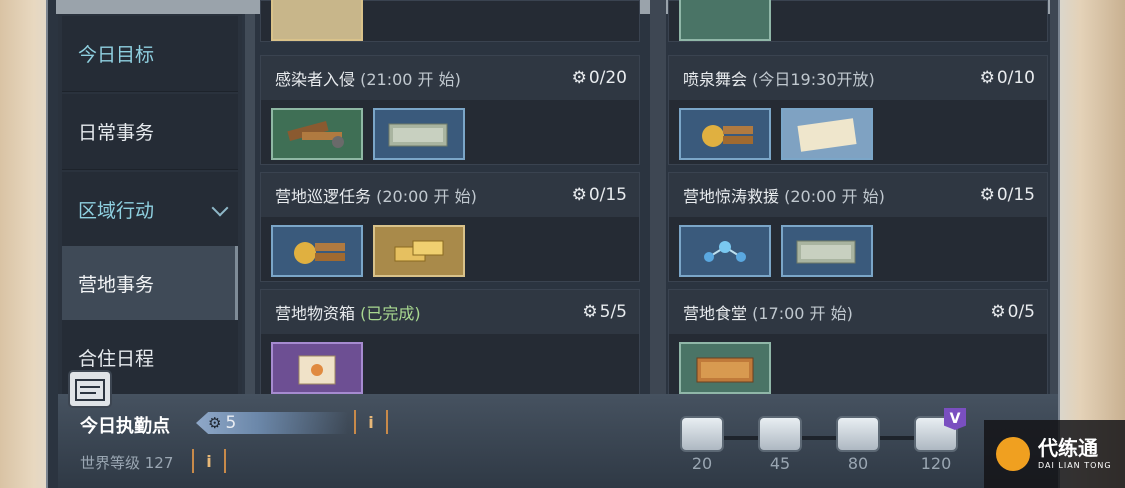 This screenshot has height=488, width=1125. I want to click on task-card: 营地巡逻任务 (20:00 开 始) ⚙ 0/15, so click(450, 227).